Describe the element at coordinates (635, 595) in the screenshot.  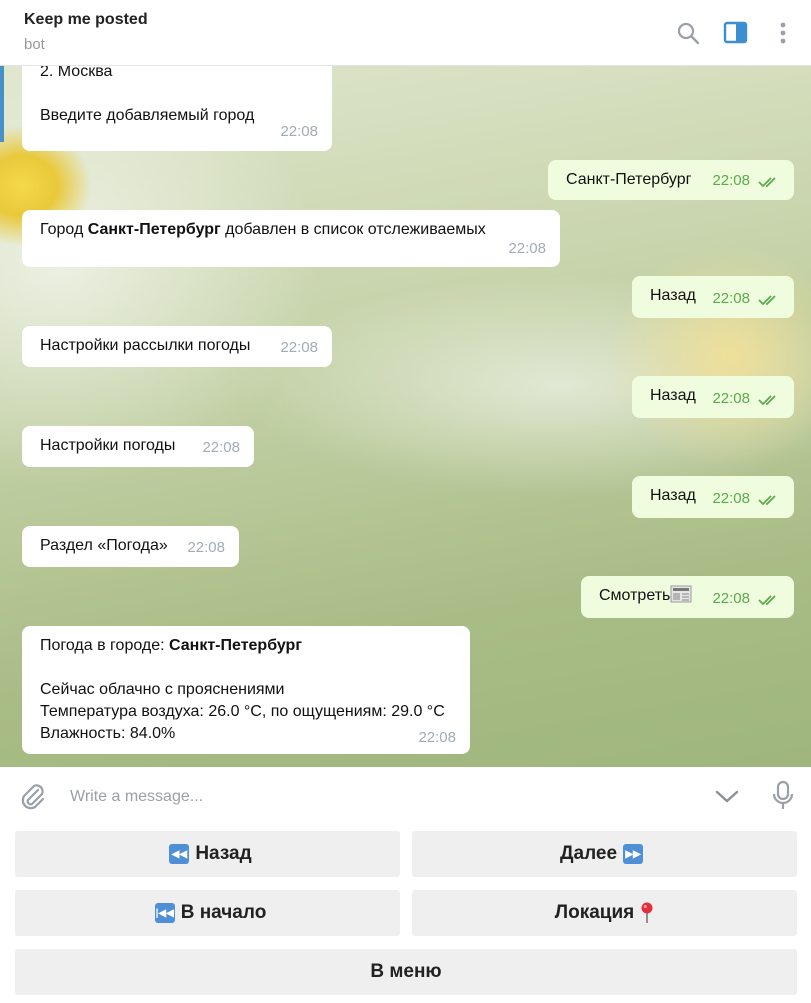
I see `message-text: Смотреть` at that location.